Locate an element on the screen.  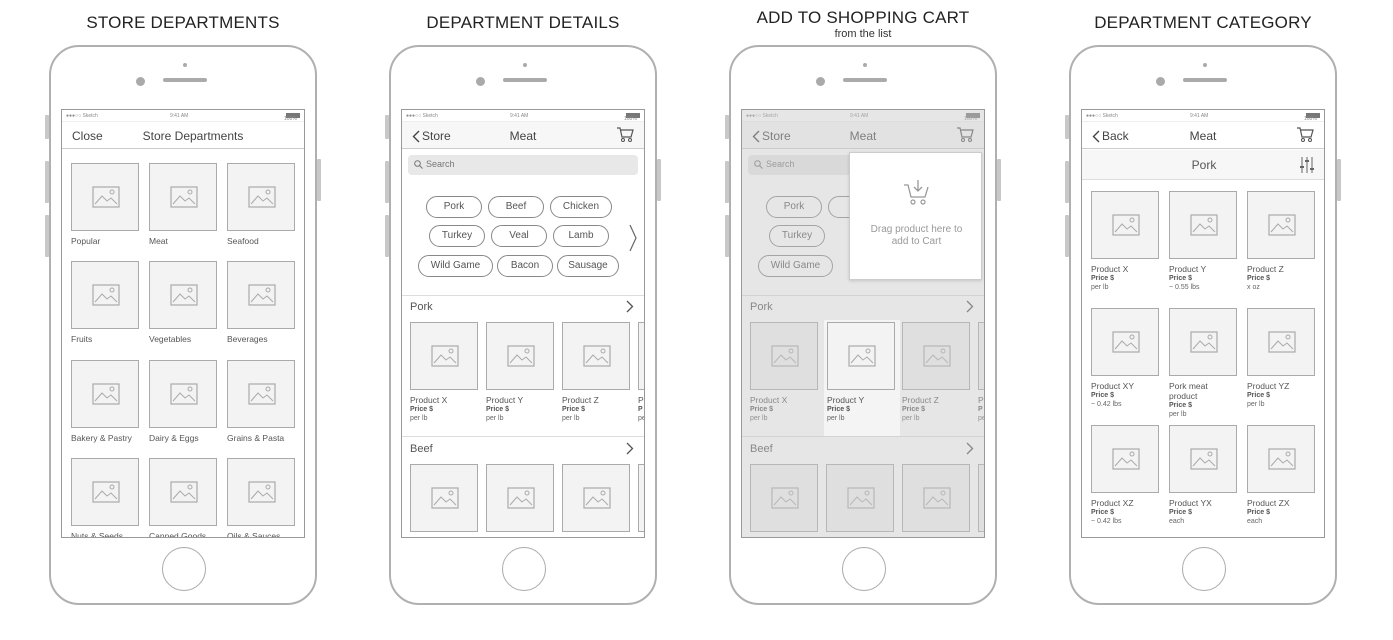
filter-chip: Bacon is located at coordinates (525, 266).